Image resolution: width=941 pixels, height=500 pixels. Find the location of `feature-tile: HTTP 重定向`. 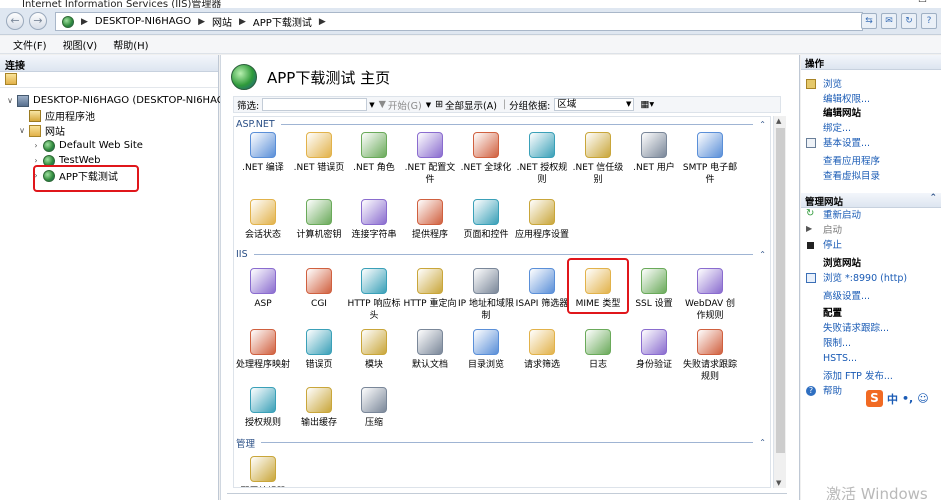

feature-tile: HTTP 重定向 is located at coordinates (430, 289).